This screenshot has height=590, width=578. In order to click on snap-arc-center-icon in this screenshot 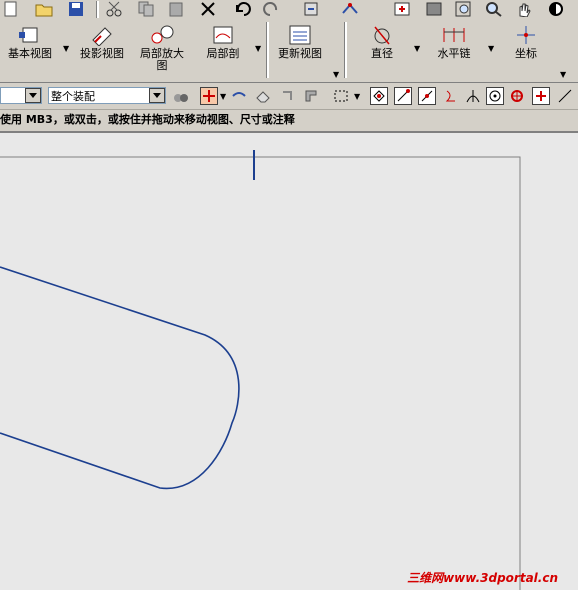, I will do `click(495, 96)`.